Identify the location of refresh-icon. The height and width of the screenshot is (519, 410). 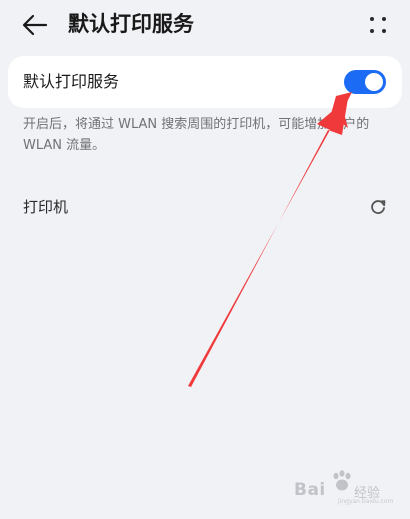
(378, 207).